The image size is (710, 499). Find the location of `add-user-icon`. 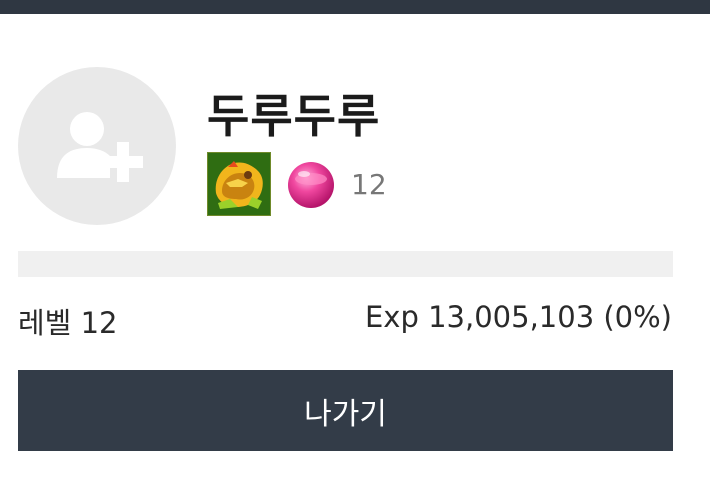

add-user-icon is located at coordinates (100, 147).